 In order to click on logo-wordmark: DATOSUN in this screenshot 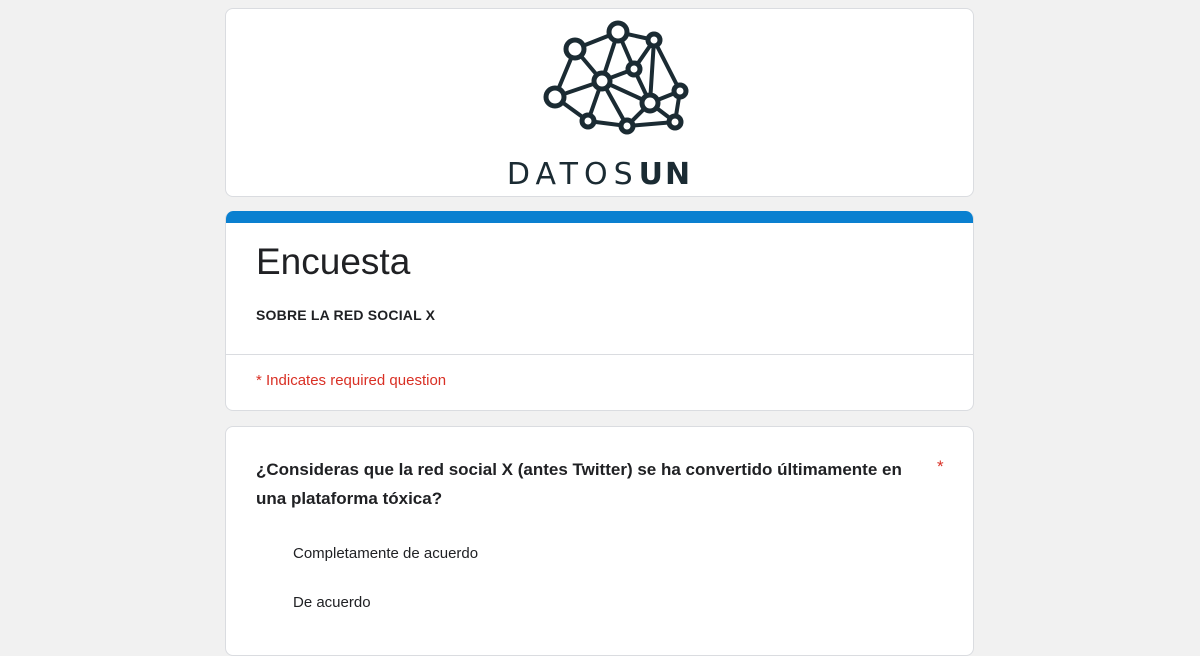, I will do `click(599, 174)`.